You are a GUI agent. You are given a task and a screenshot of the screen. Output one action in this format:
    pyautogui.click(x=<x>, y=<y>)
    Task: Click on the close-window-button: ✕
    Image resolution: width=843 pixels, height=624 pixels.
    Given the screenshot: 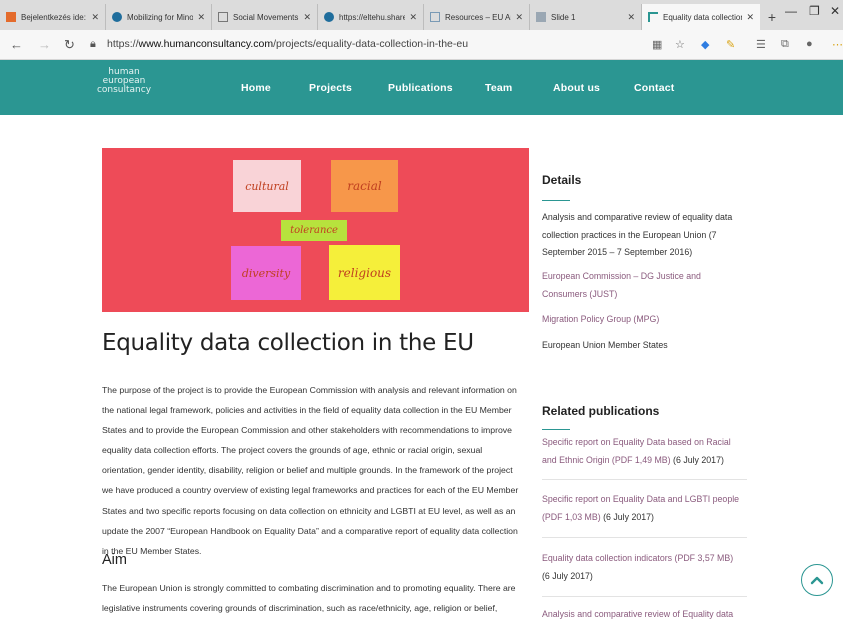 What is the action you would take?
    pyautogui.click(x=835, y=11)
    